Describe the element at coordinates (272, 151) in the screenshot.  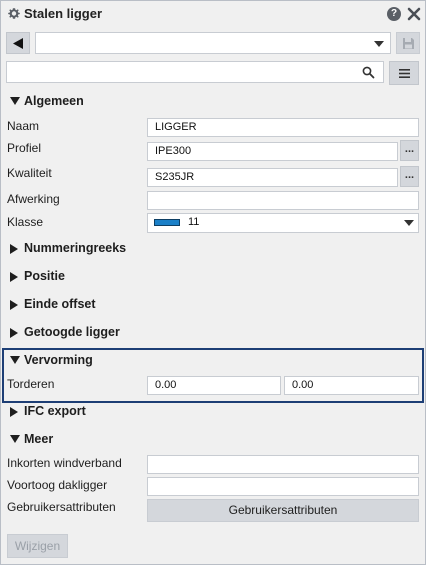
I see `profiel-field: IPE300` at that location.